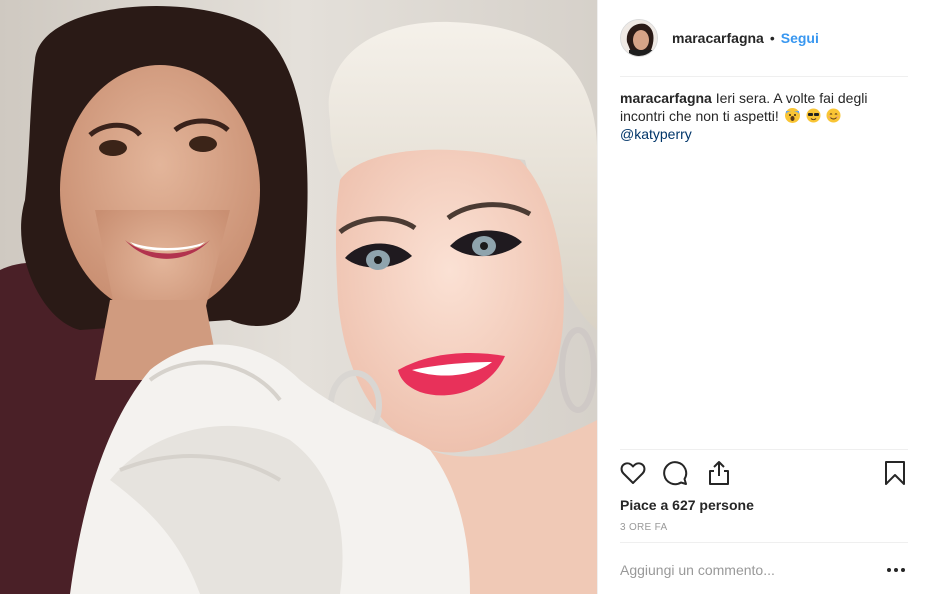 Image resolution: width=930 pixels, height=594 pixels. I want to click on action-bar, so click(764, 474).